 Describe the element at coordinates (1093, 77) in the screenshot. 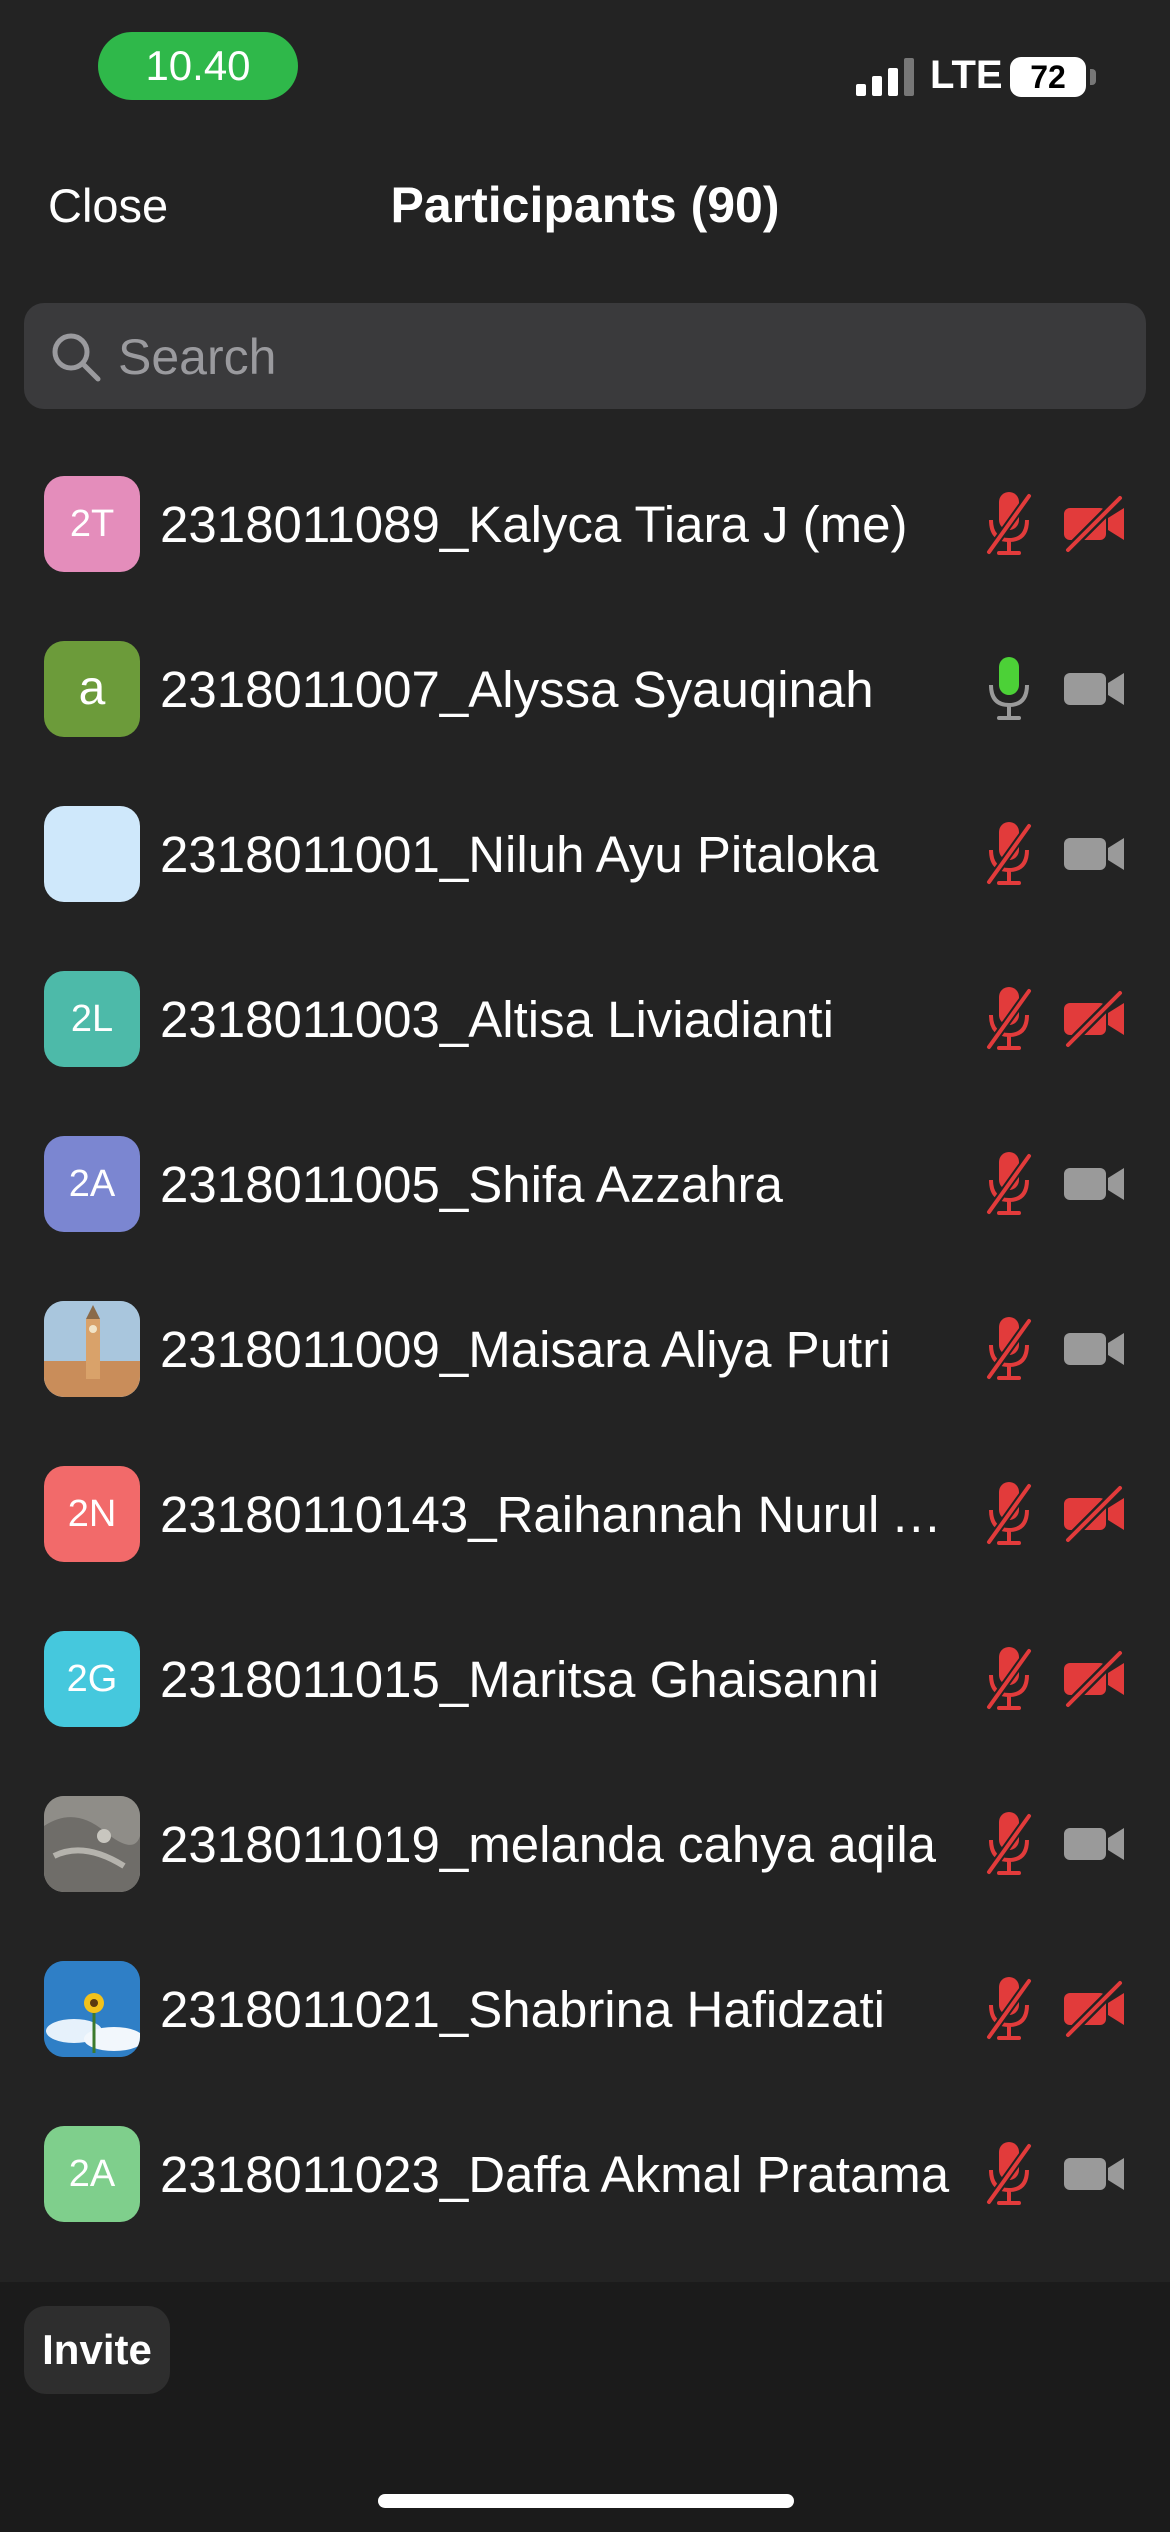

I see `battery-nub` at that location.